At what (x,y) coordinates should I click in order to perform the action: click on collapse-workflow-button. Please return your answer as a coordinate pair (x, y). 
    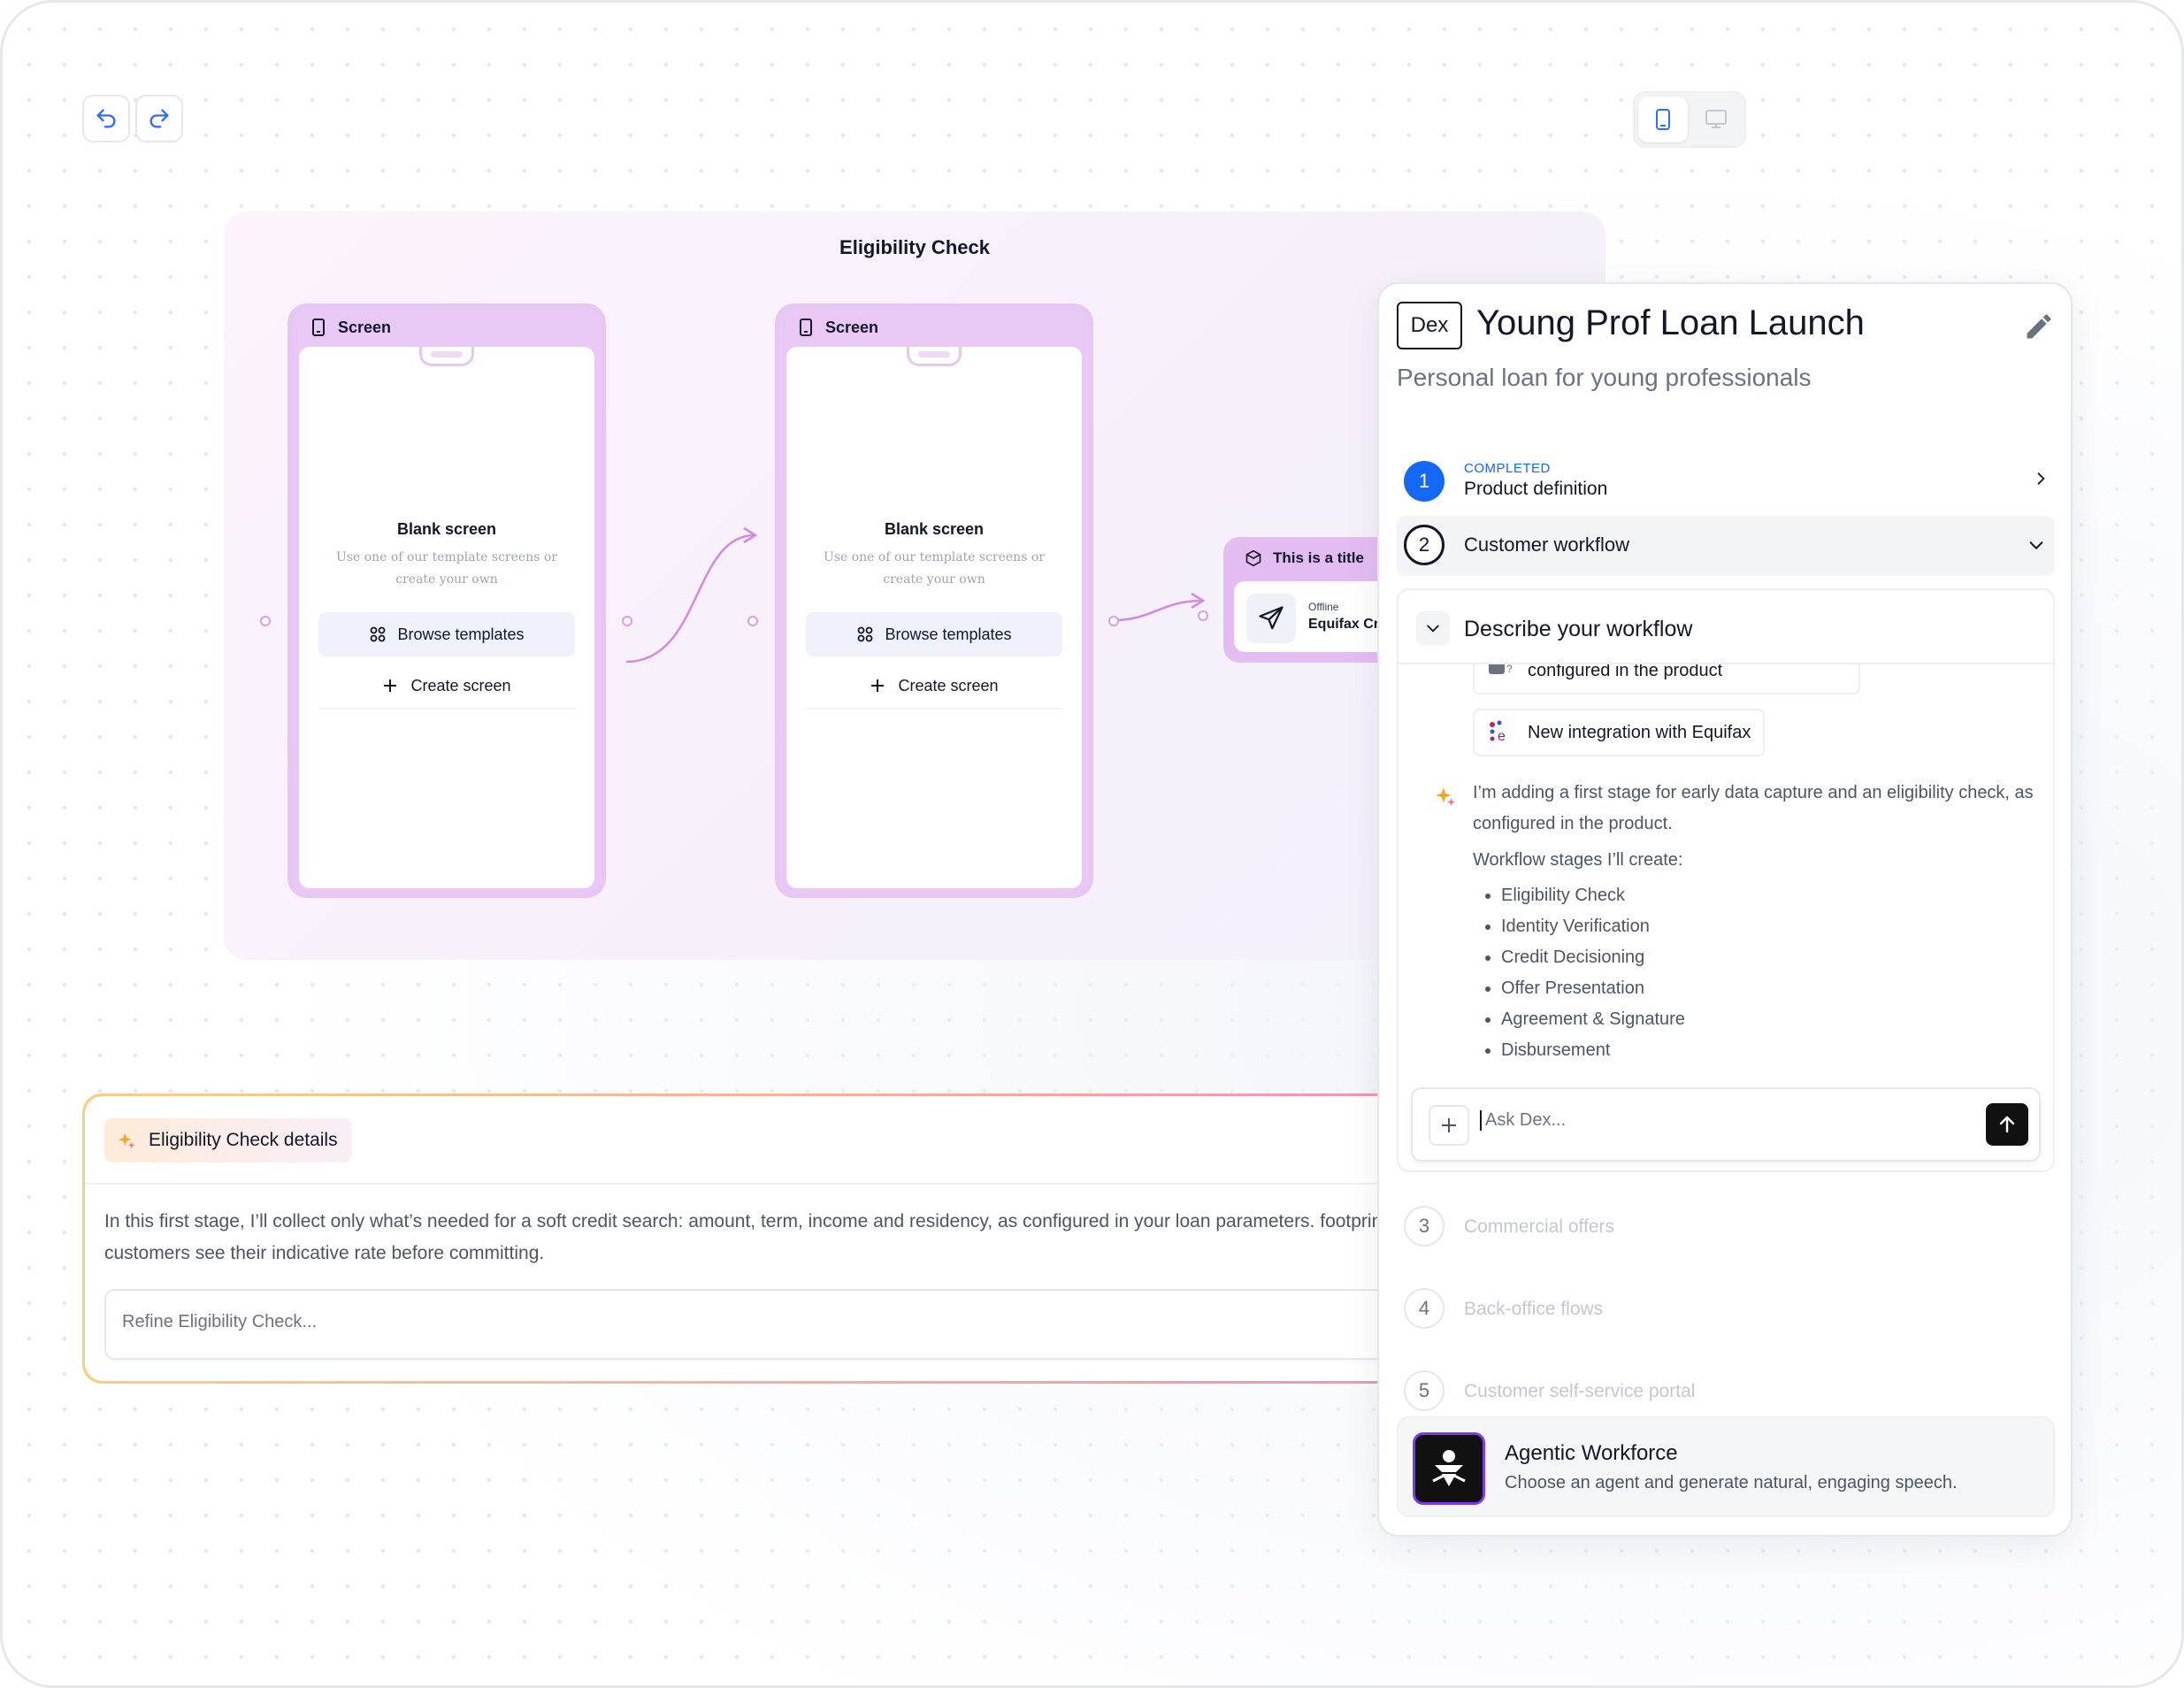
    Looking at the image, I should click on (1433, 628).